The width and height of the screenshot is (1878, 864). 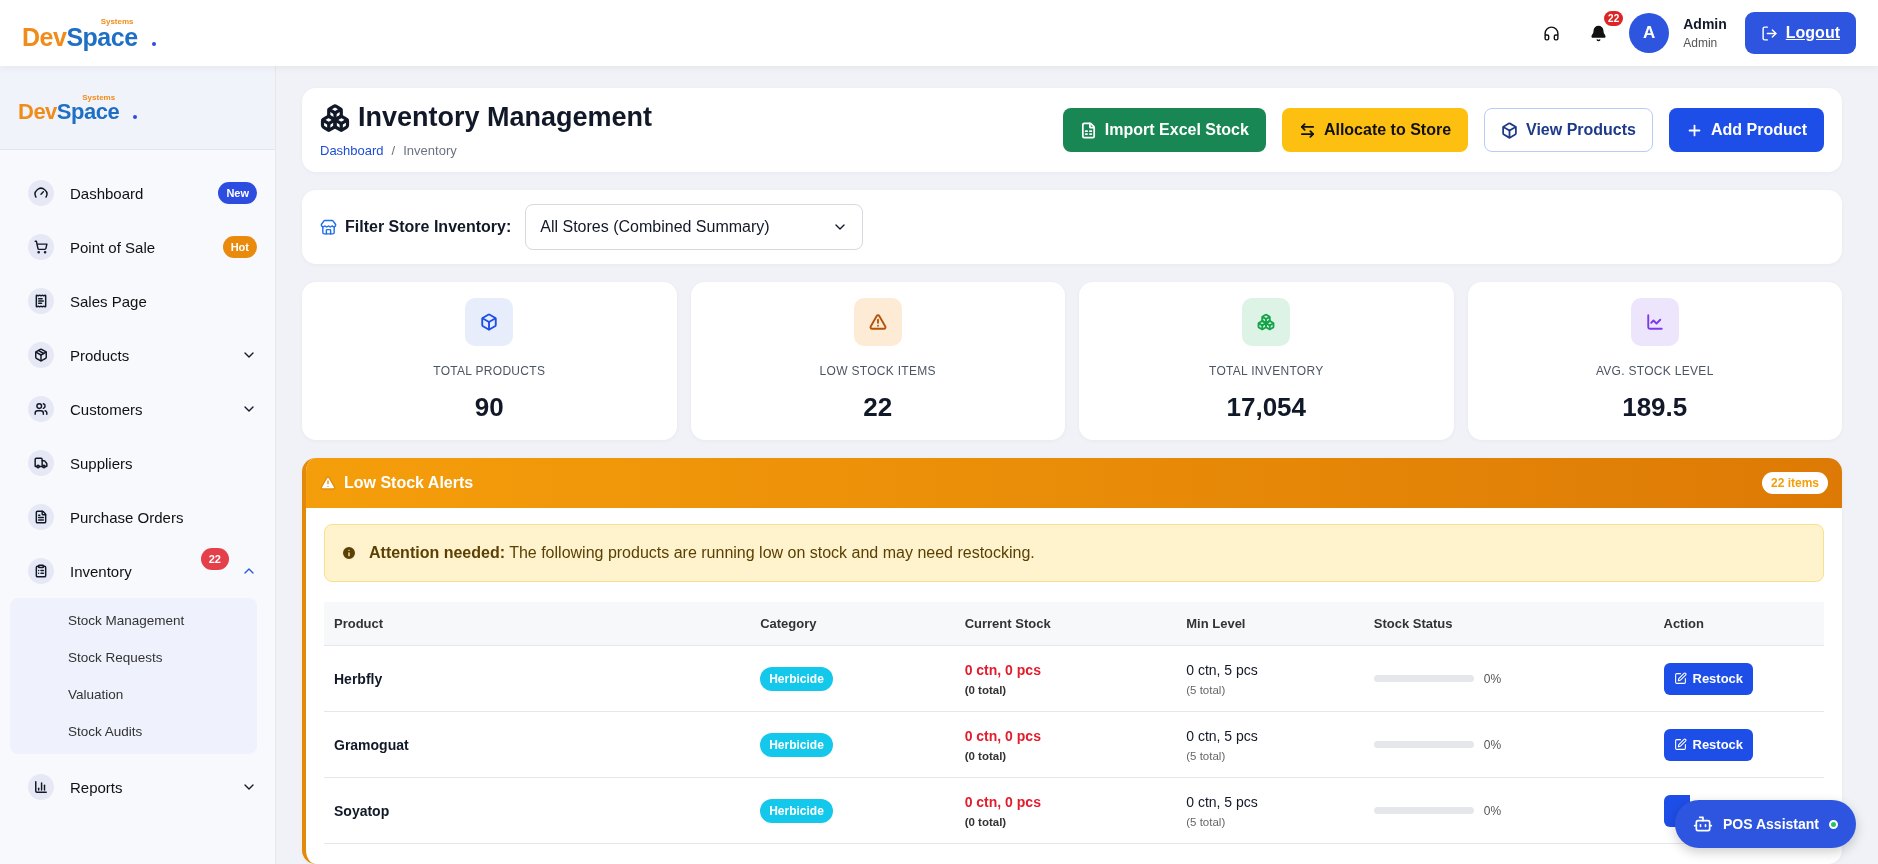 I want to click on action-button: Import Excel Stock, so click(x=1164, y=130).